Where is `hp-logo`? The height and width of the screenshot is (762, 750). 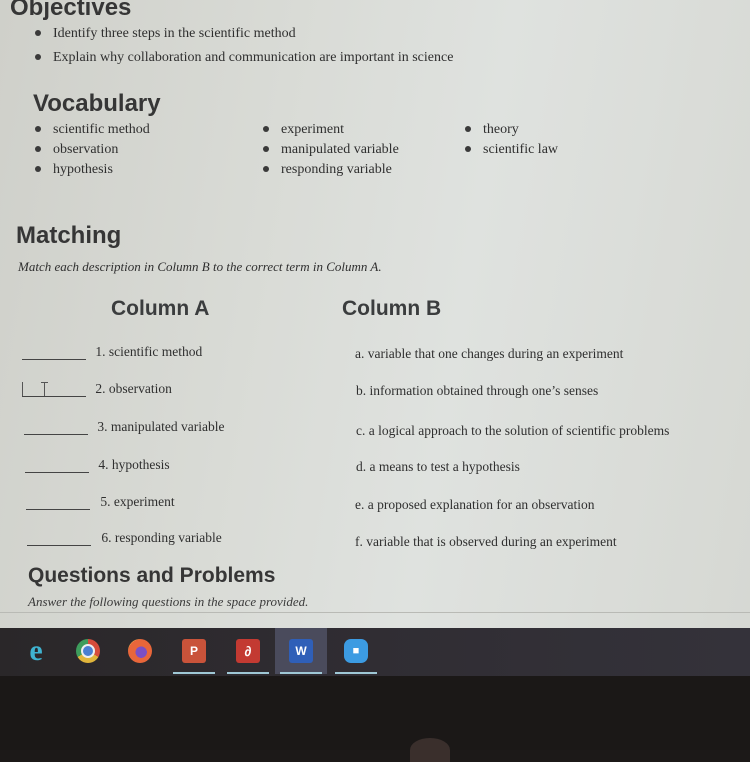
hp-logo is located at coordinates (430, 750).